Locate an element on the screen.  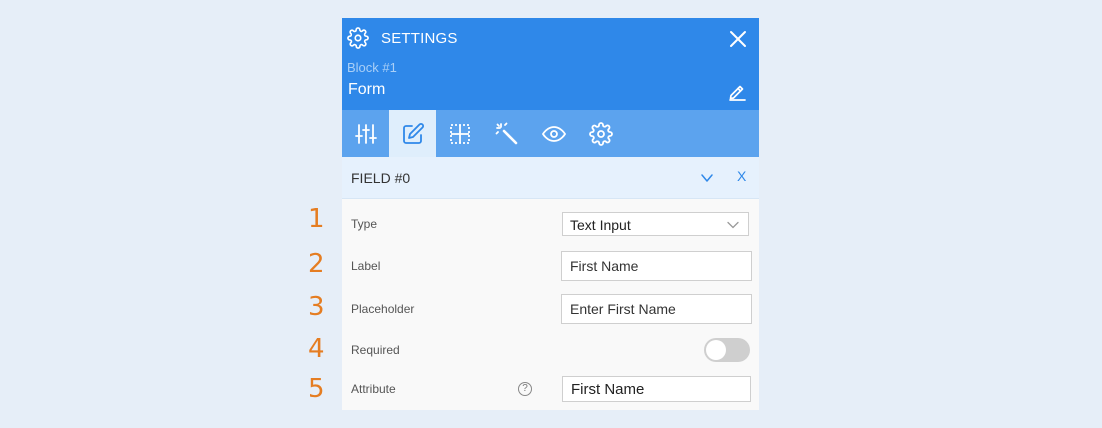
toolbar is located at coordinates (550, 133).